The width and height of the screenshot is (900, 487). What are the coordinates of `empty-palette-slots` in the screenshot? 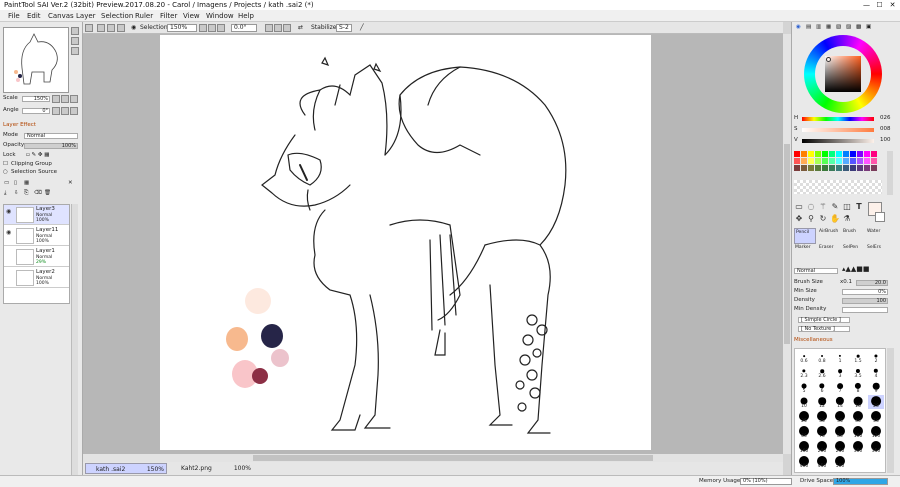 It's located at (838, 187).